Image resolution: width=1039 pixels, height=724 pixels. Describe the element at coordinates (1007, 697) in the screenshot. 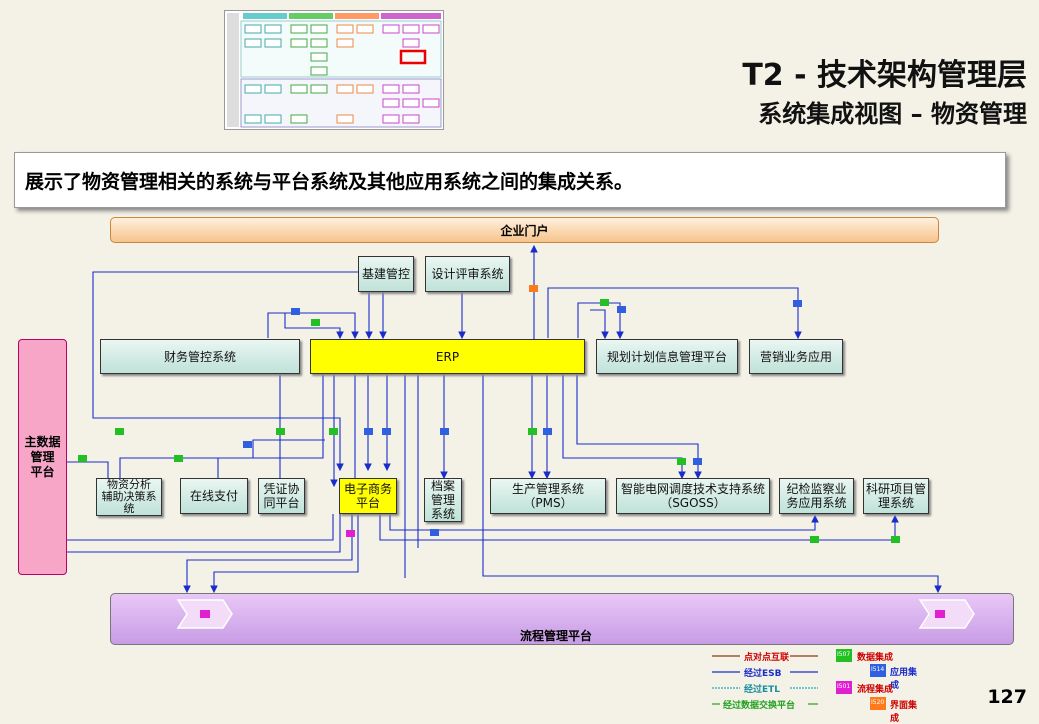

I see `page-number: 127` at that location.